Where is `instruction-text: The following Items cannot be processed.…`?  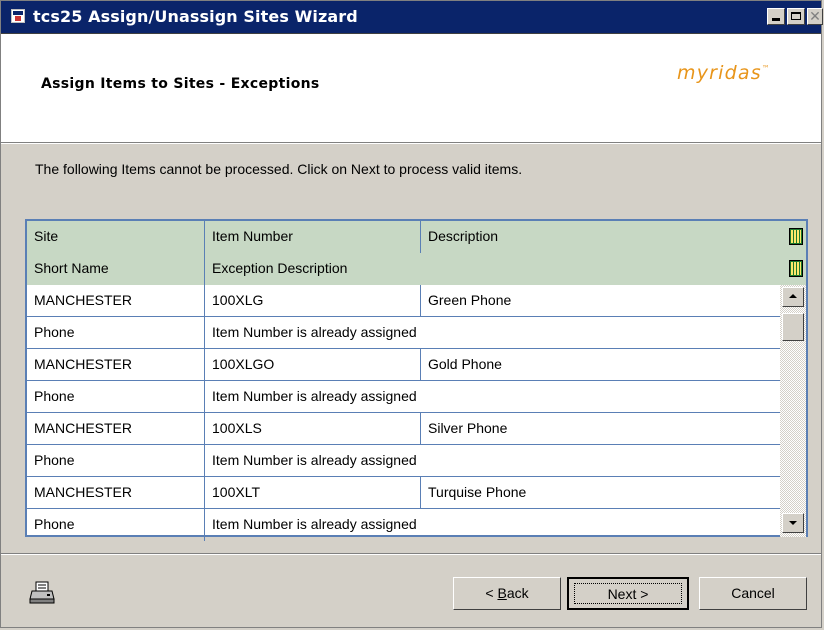
instruction-text: The following Items cannot be processed.… is located at coordinates (279, 169).